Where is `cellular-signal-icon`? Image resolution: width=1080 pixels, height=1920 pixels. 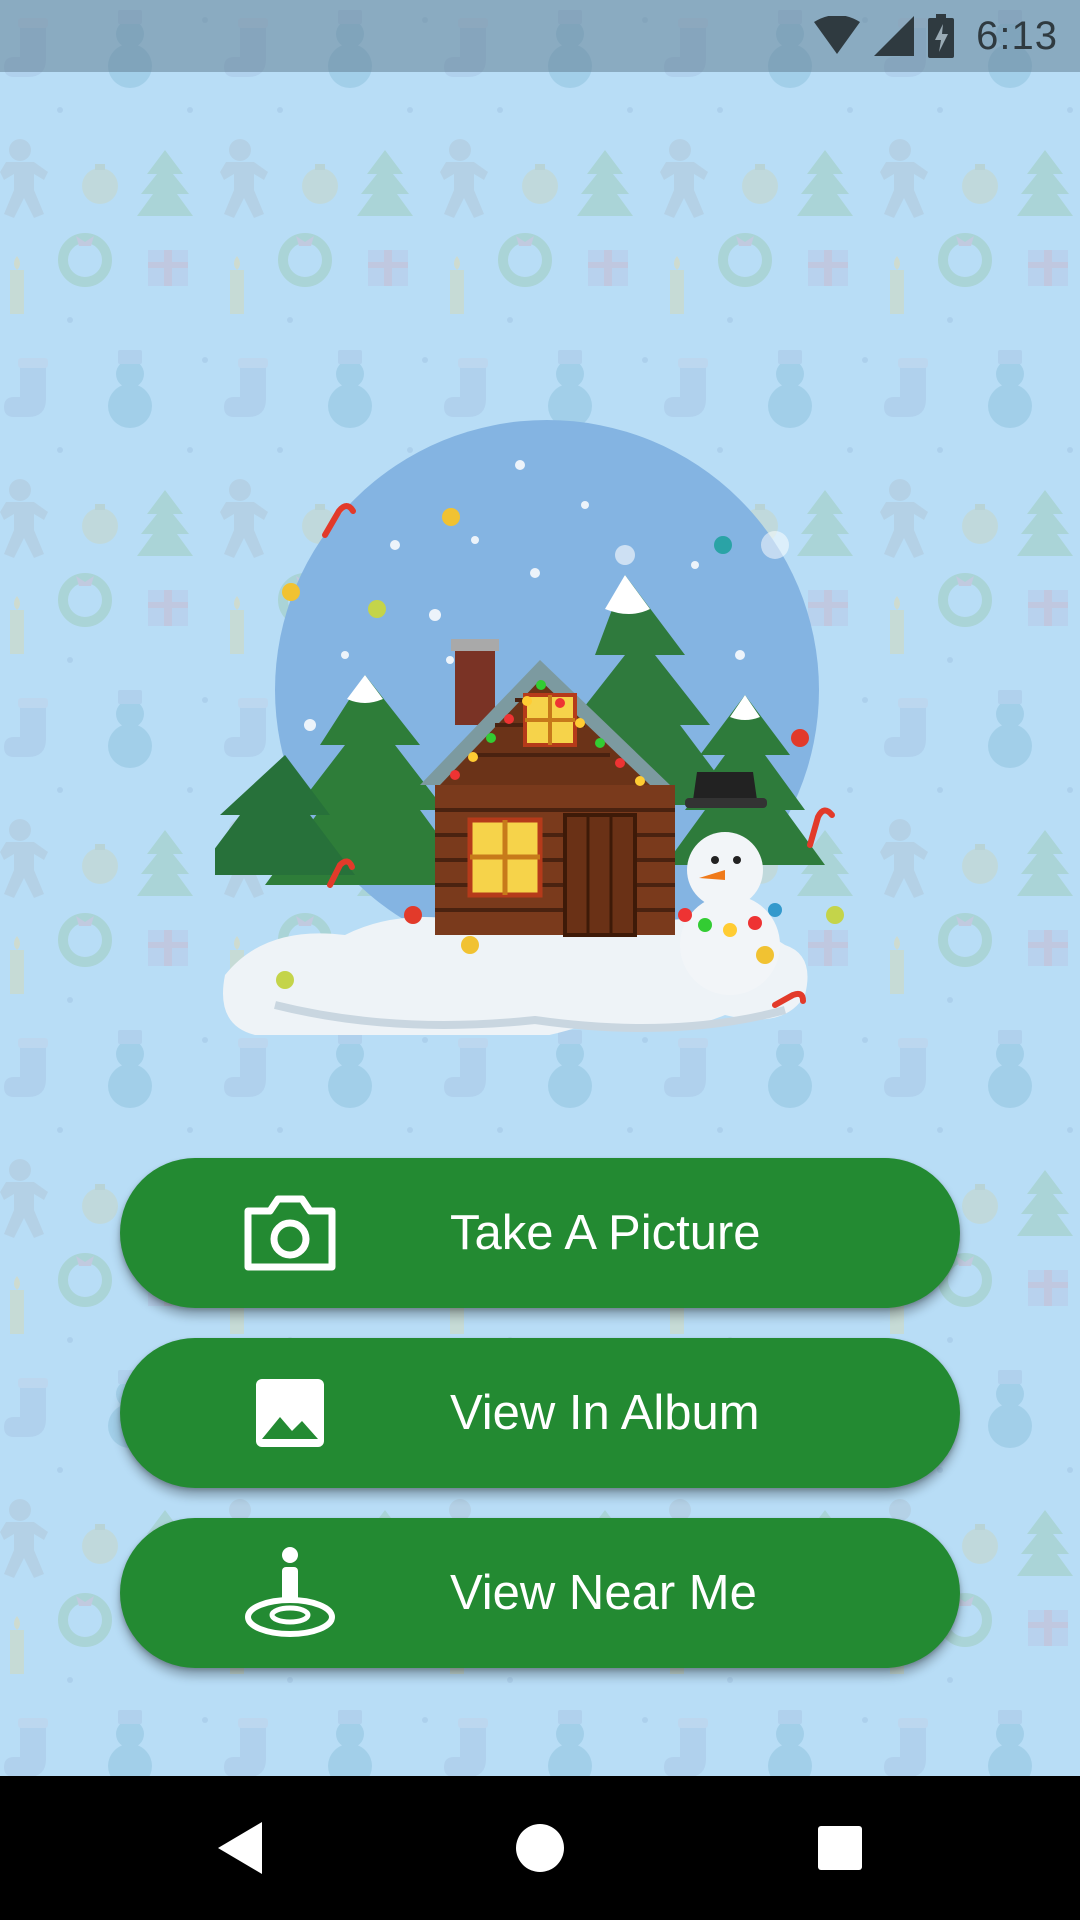 cellular-signal-icon is located at coordinates (894, 36).